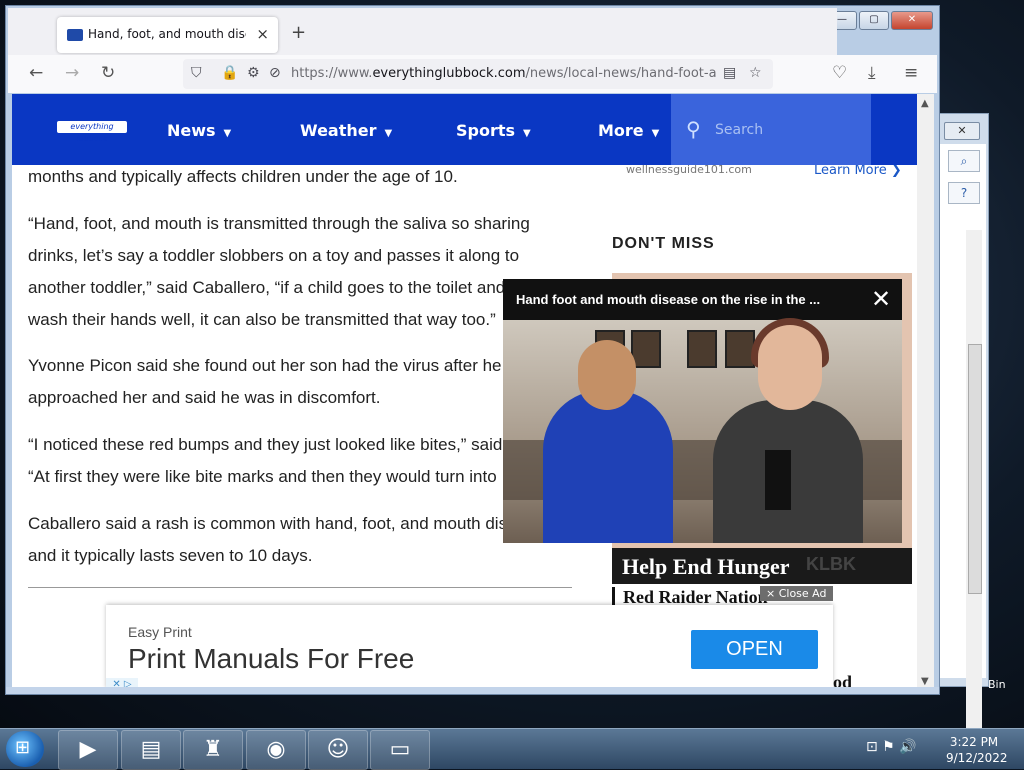 The width and height of the screenshot is (1024, 770). Describe the element at coordinates (771, 129) in the screenshot. I see `site-search: ⚲ Search` at that location.